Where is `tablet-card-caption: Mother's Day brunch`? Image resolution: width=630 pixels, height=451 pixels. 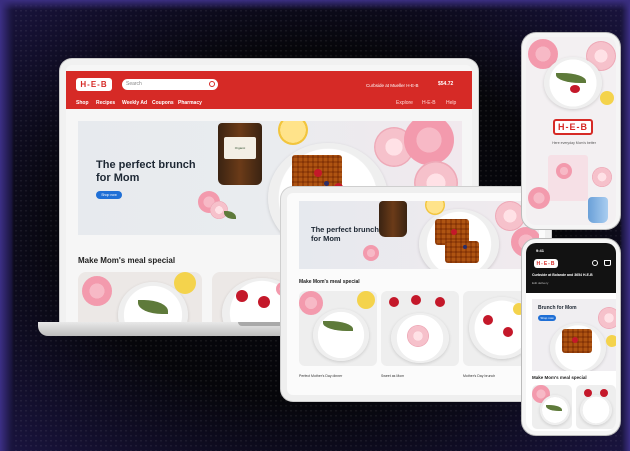
tablet-card-caption: Mother's Day brunch is located at coordinates (479, 376).